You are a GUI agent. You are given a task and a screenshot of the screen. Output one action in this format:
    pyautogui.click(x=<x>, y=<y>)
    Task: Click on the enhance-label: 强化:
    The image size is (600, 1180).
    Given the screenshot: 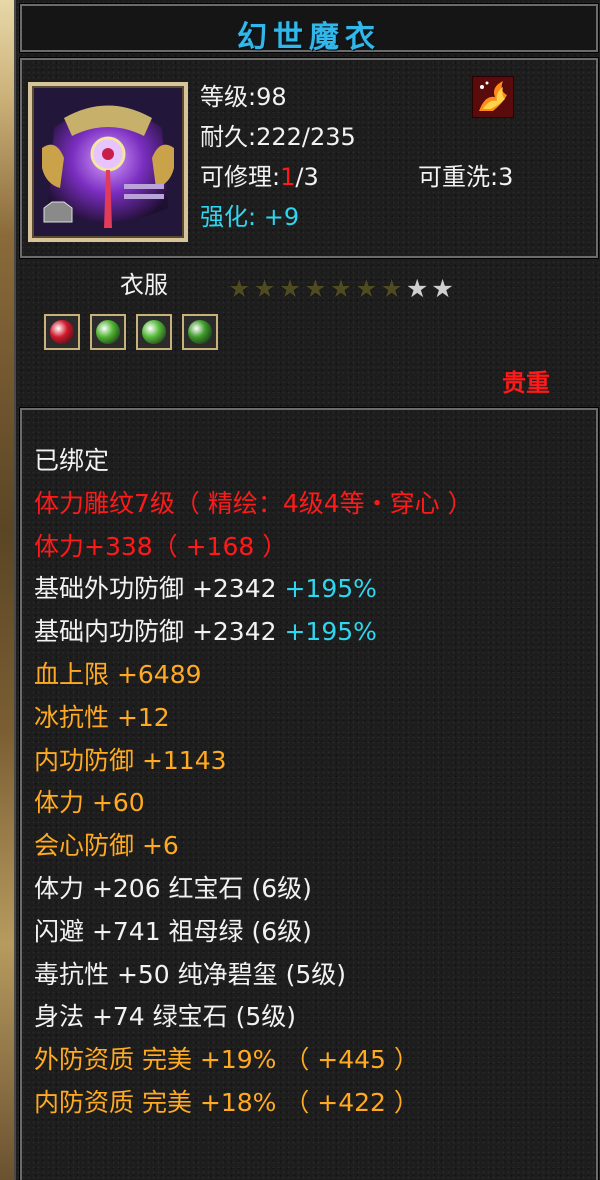 What is the action you would take?
    pyautogui.click(x=228, y=217)
    